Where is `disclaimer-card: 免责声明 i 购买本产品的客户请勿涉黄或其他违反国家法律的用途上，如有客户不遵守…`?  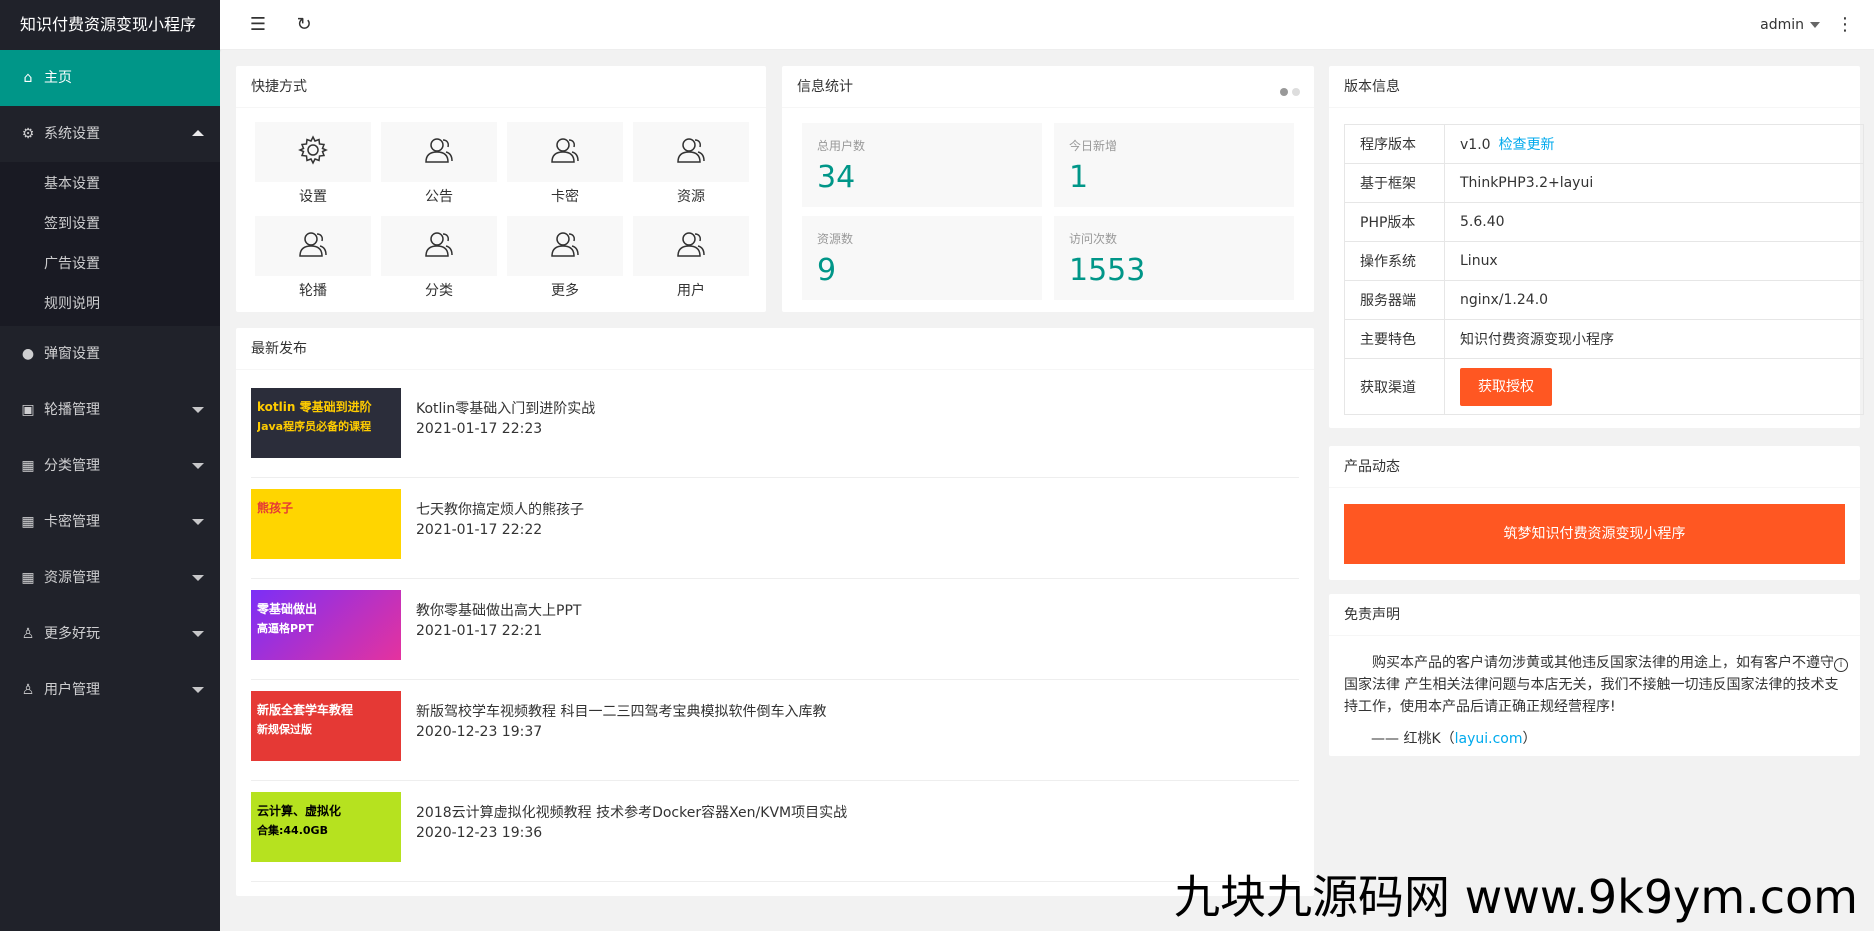 disclaimer-card: 免责声明 i 购买本产品的客户请勿涉黄或其他违反国家法律的用途上，如有客户不遵守… is located at coordinates (1594, 675).